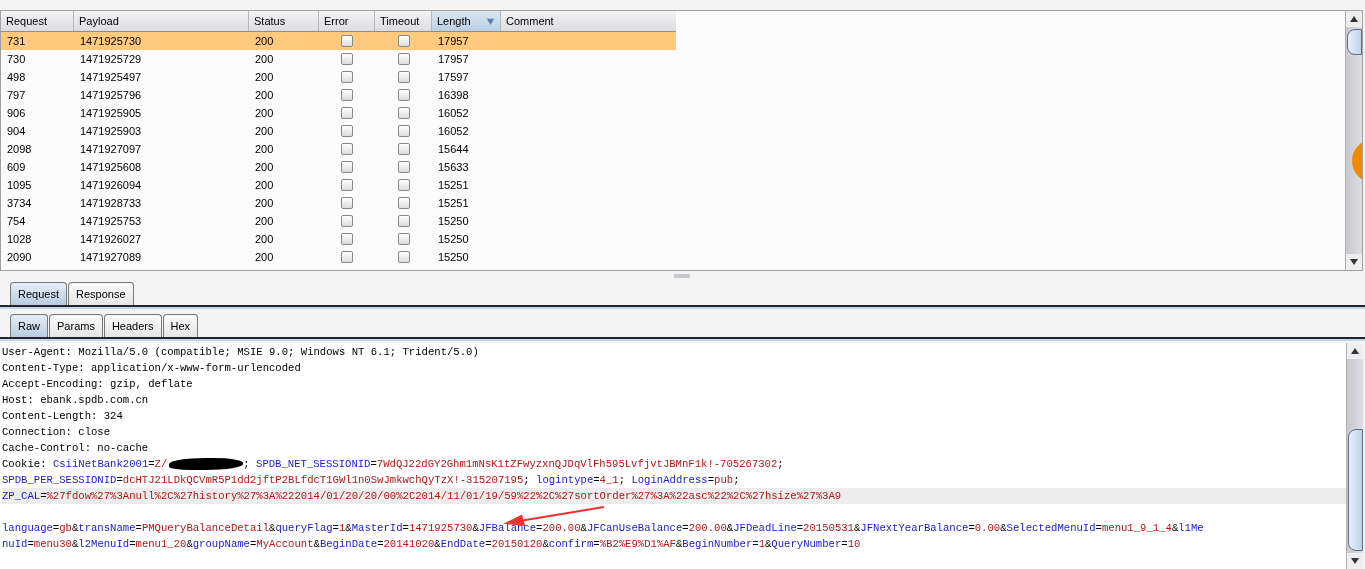  I want to click on tab: Response, so click(101, 293).